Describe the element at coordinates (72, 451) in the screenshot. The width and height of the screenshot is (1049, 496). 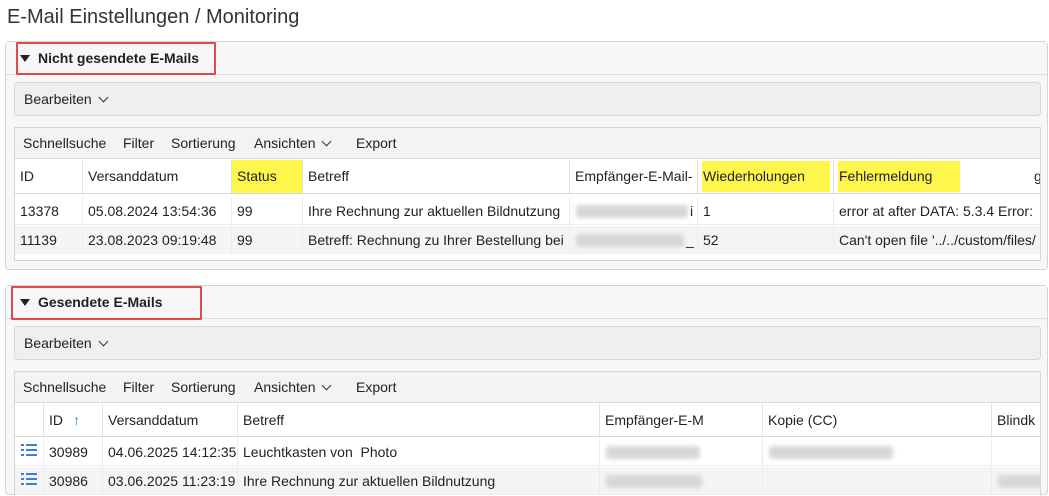
I see `cell-id: 30989` at that location.